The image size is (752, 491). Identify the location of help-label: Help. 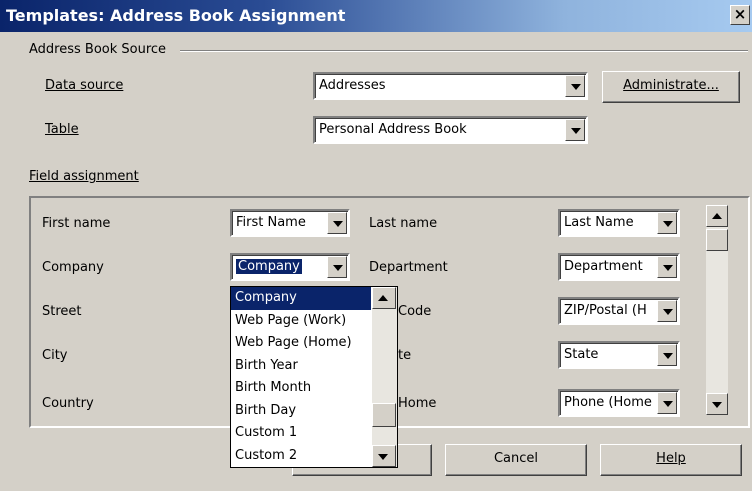
(671, 458).